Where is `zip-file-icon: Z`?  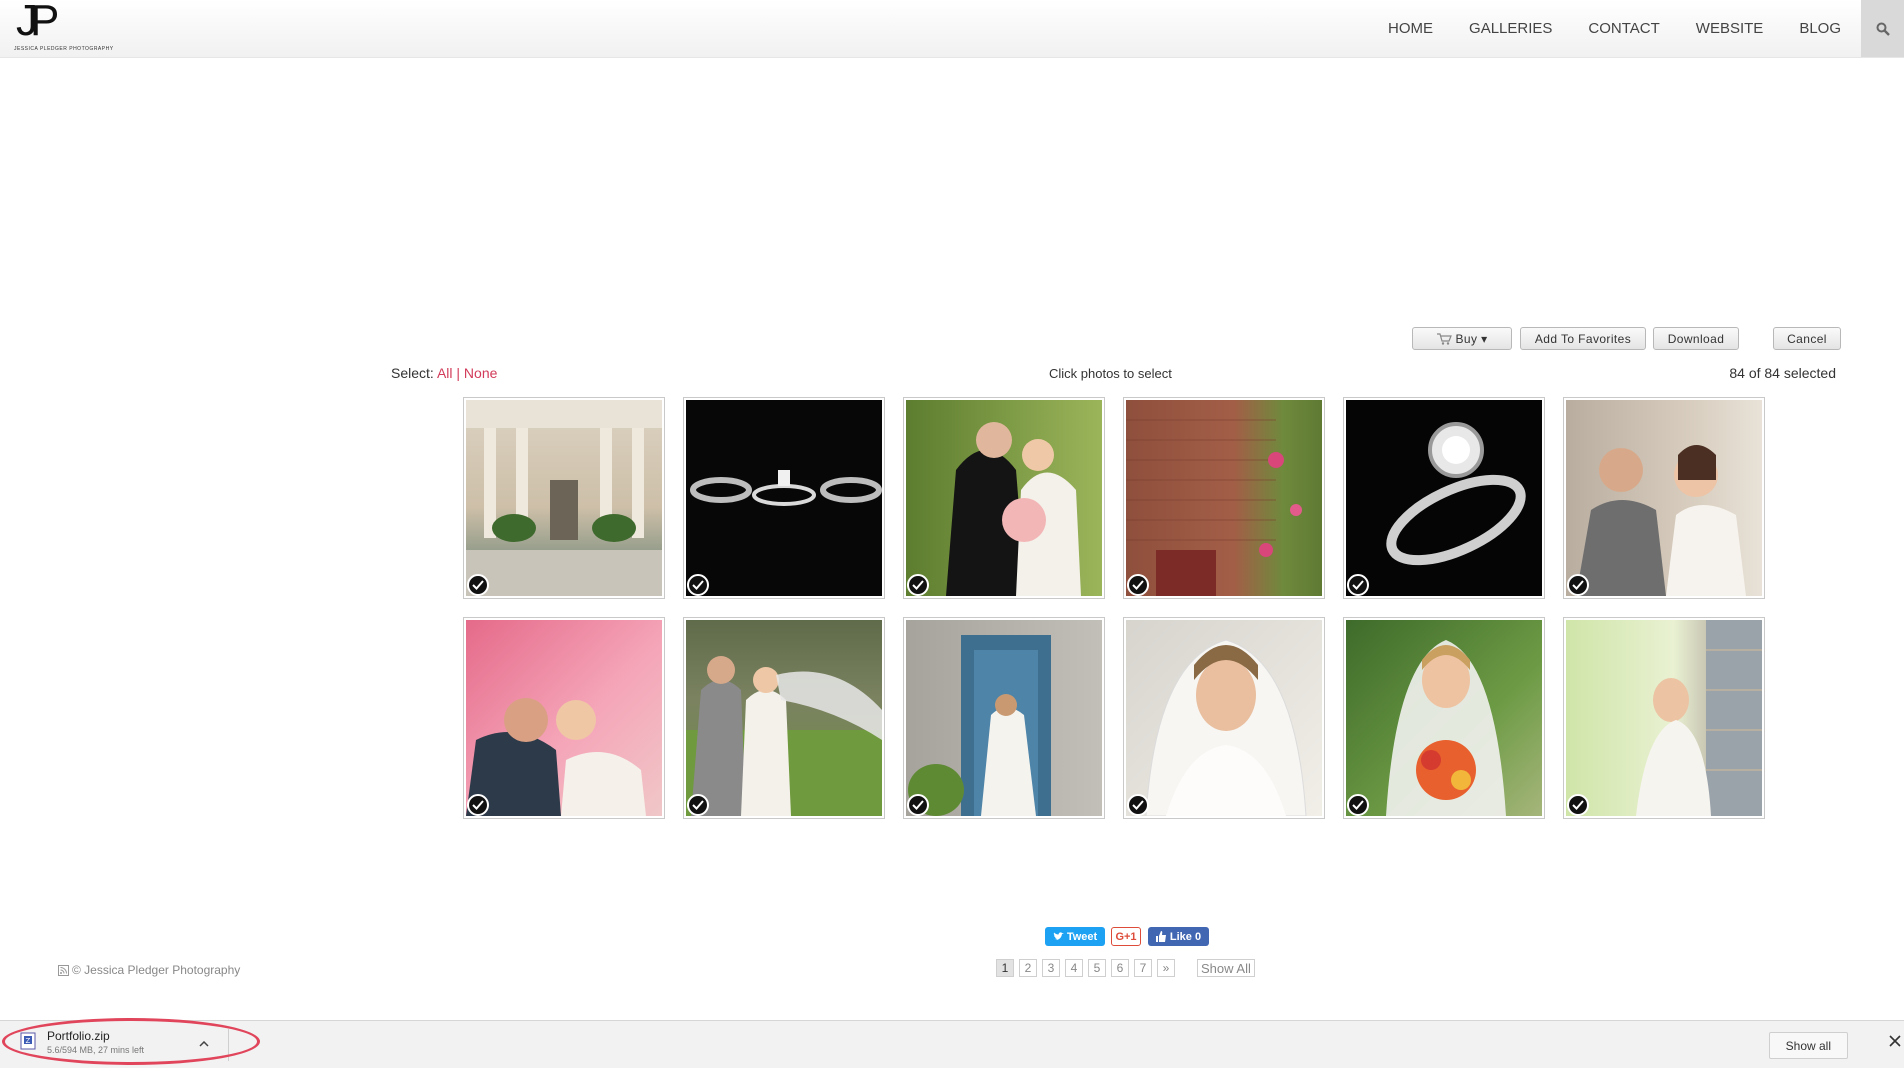
zip-file-icon: Z is located at coordinates (28, 1041).